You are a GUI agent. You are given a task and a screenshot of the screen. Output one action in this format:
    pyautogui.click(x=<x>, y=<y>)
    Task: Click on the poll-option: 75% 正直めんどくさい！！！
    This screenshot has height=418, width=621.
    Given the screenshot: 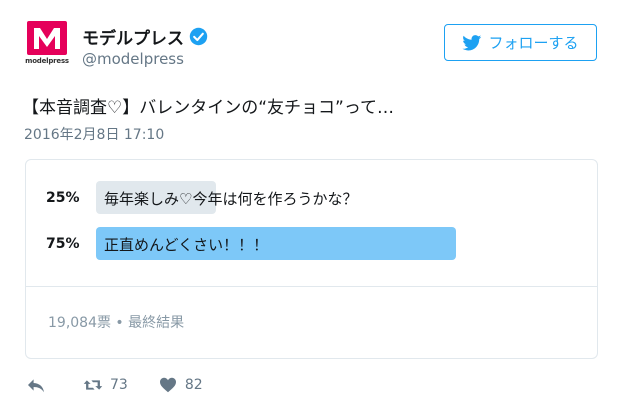 What is the action you would take?
    pyautogui.click(x=256, y=243)
    